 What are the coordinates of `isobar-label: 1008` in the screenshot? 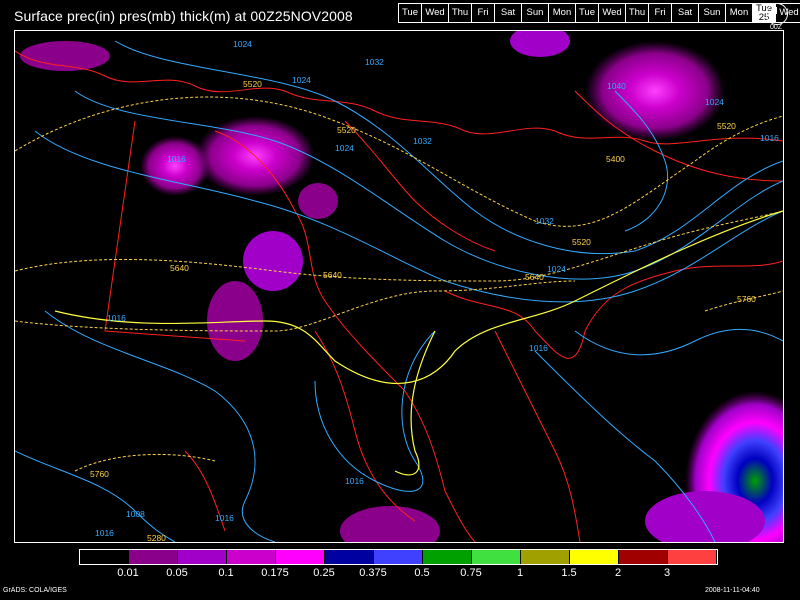 It's located at (135, 514).